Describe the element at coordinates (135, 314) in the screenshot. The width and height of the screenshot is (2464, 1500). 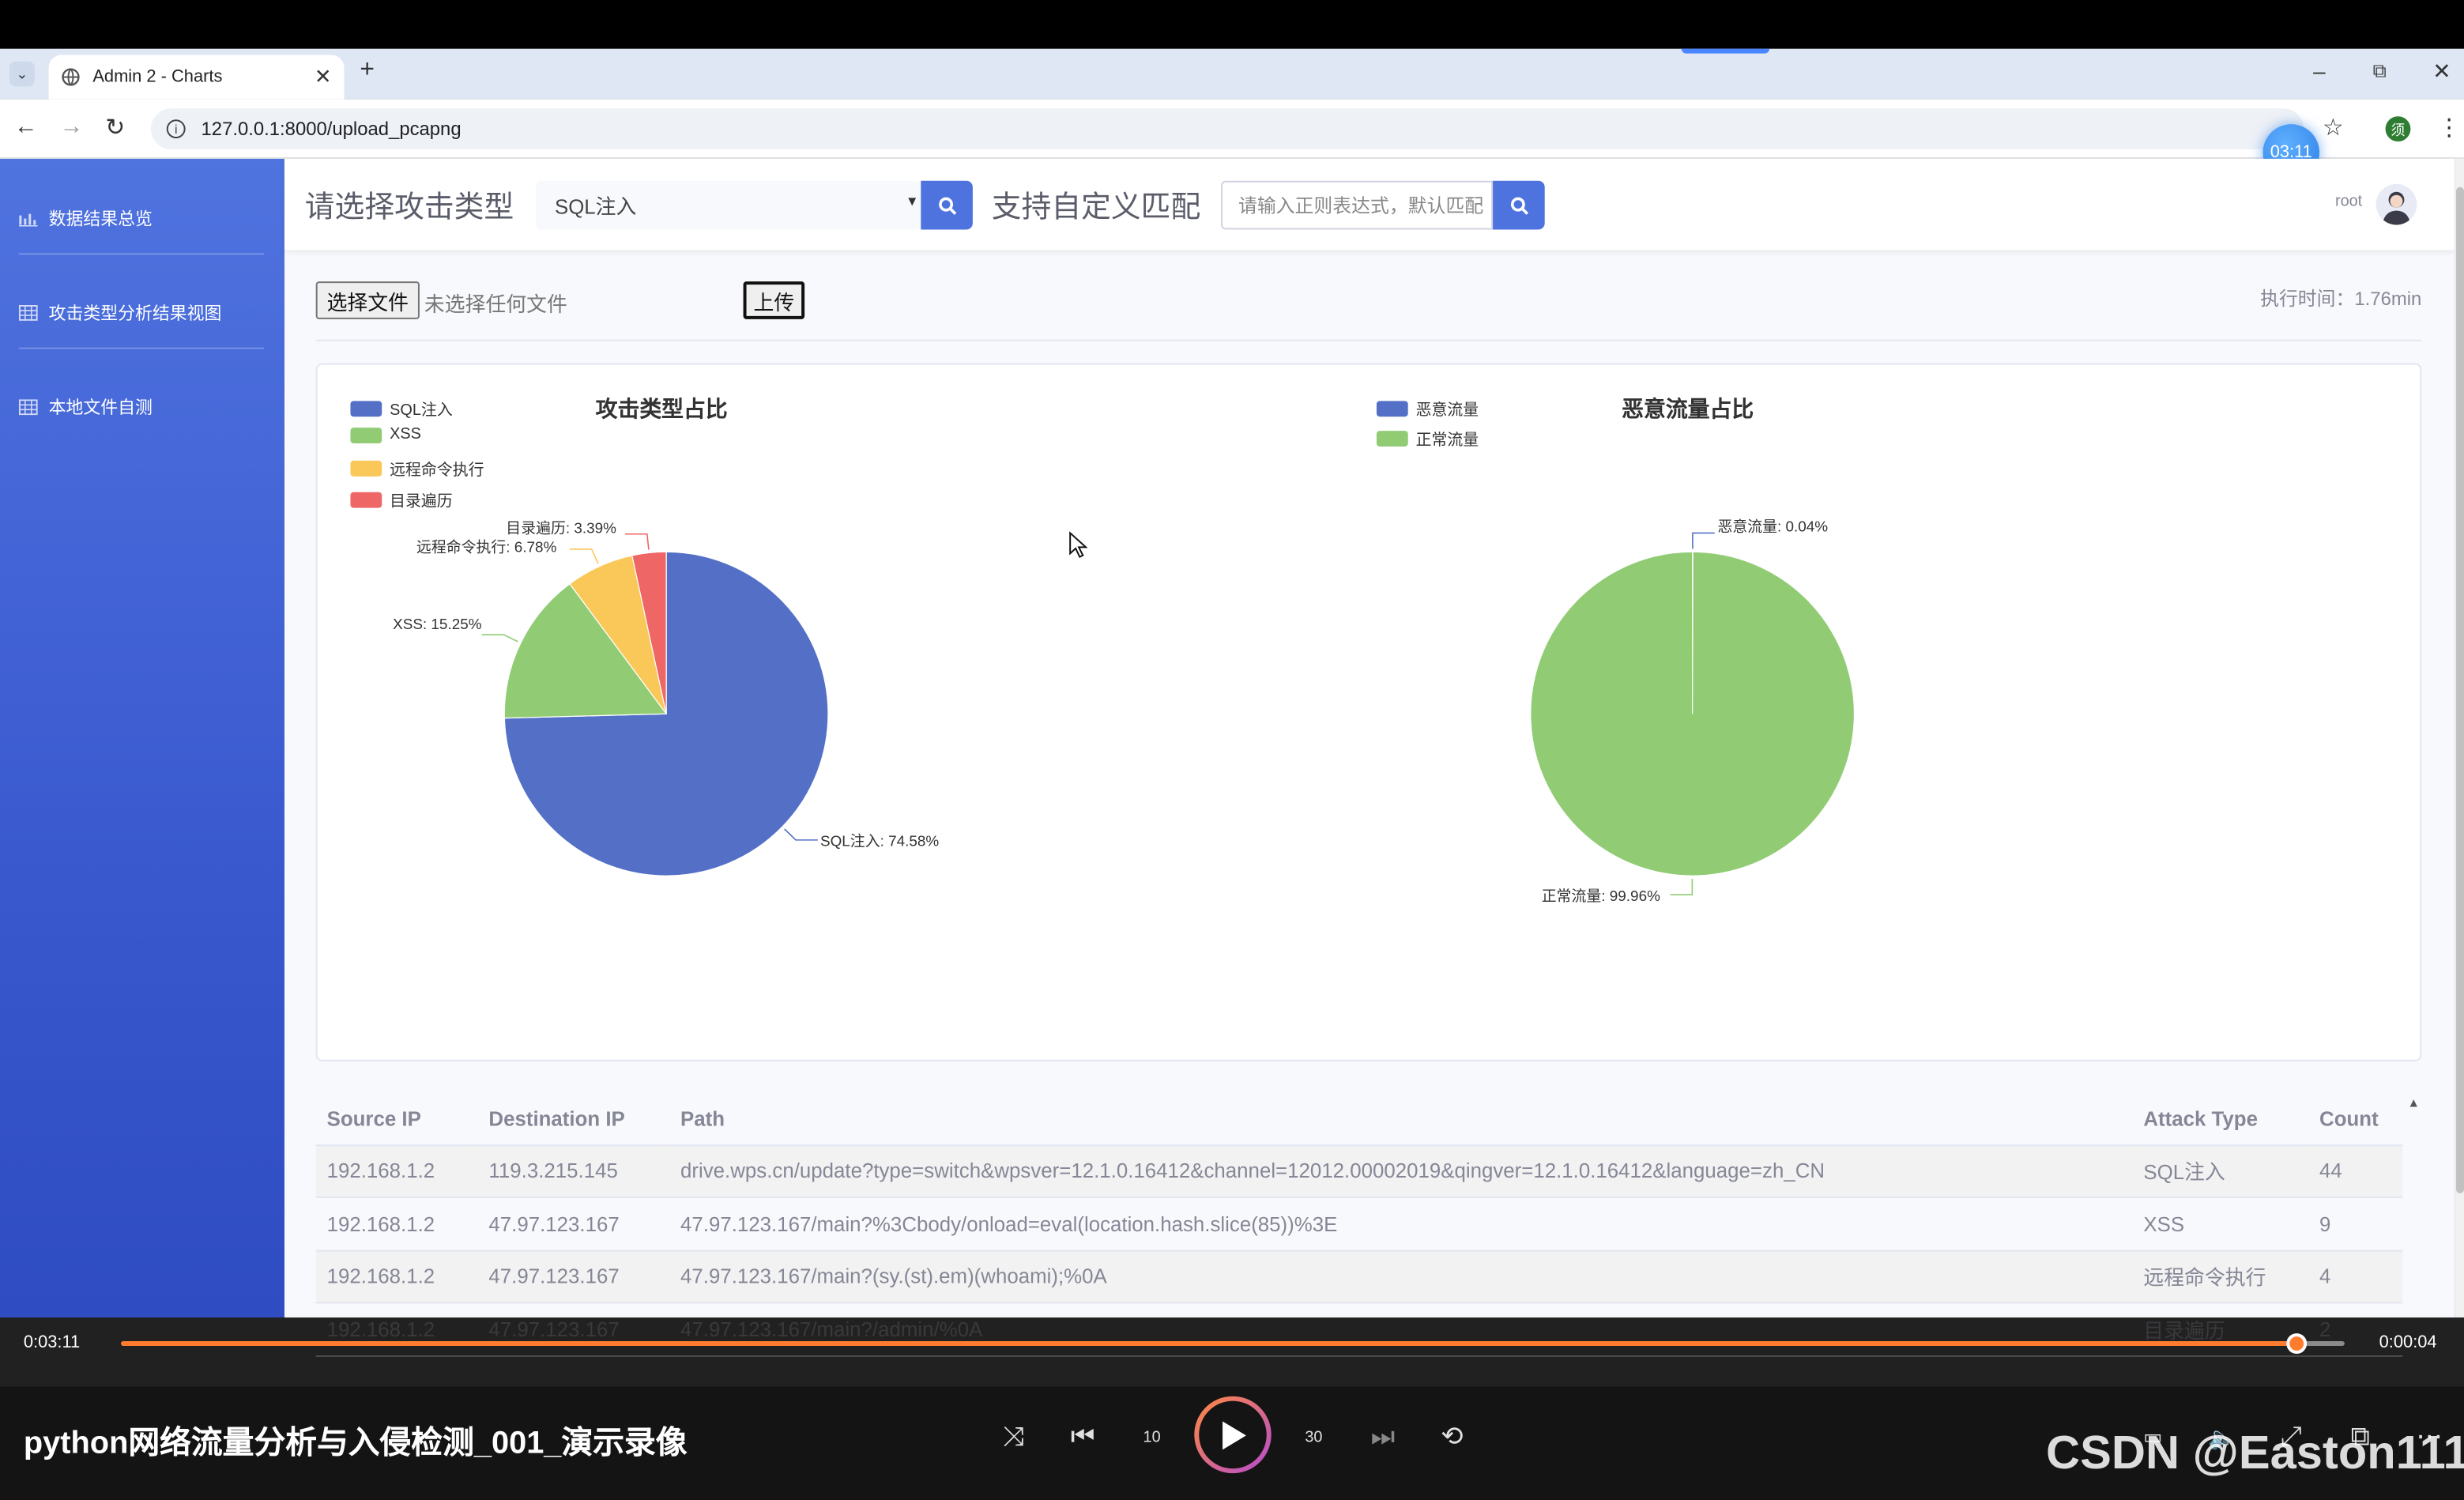
I see `sidebar-item-label: 攻击类型分析结果视图` at that location.